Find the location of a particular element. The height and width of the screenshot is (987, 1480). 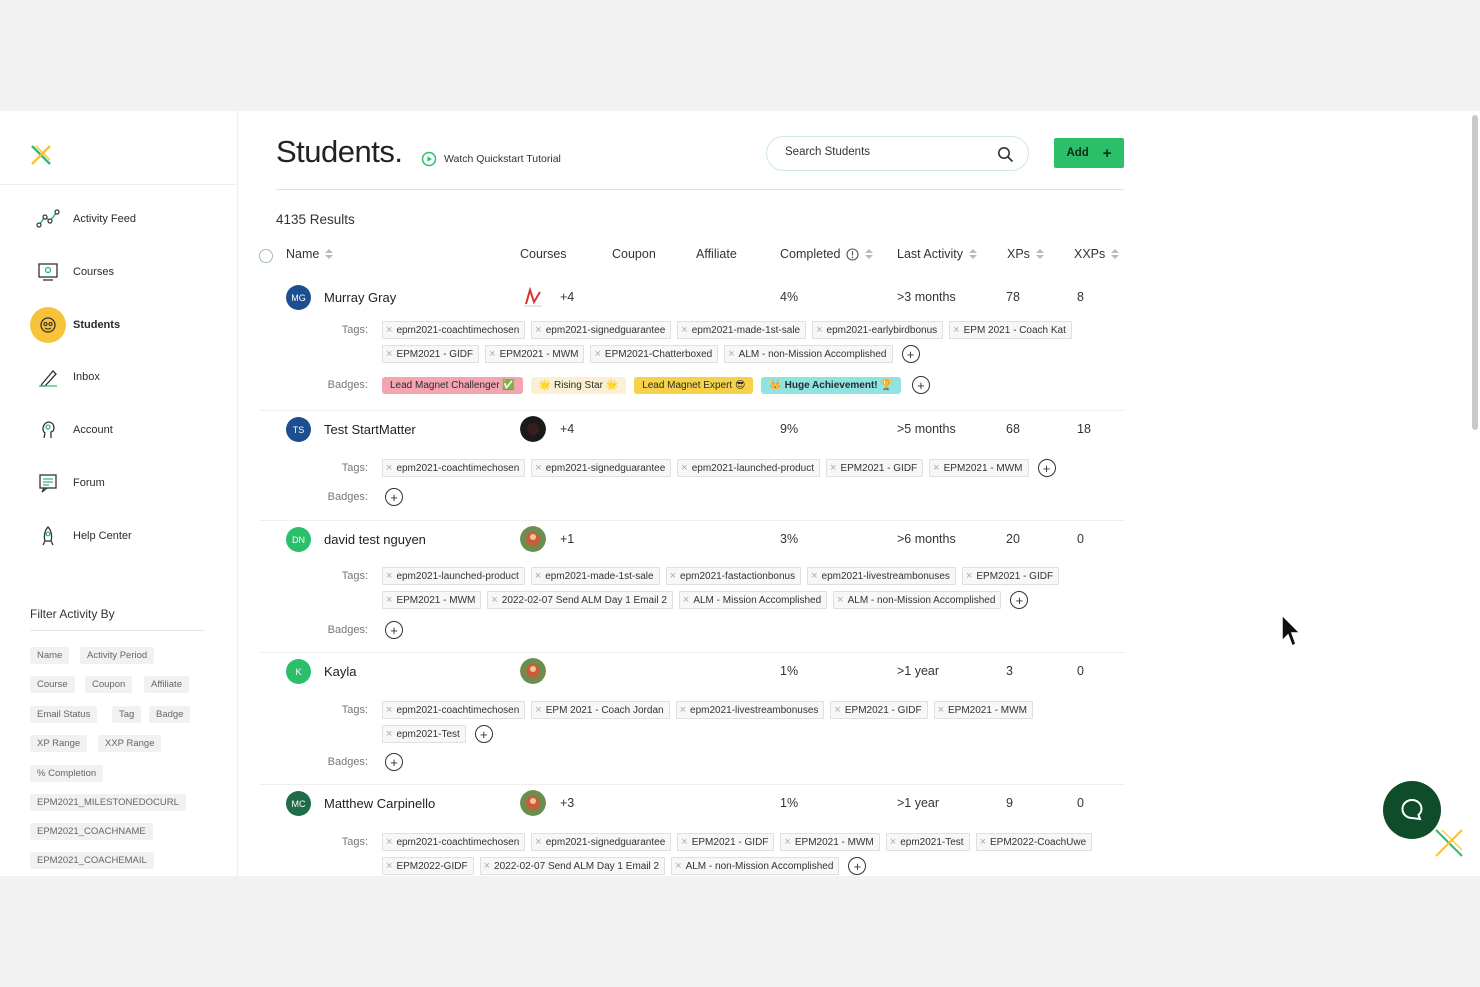

filter-chip: Name is located at coordinates (50, 655).